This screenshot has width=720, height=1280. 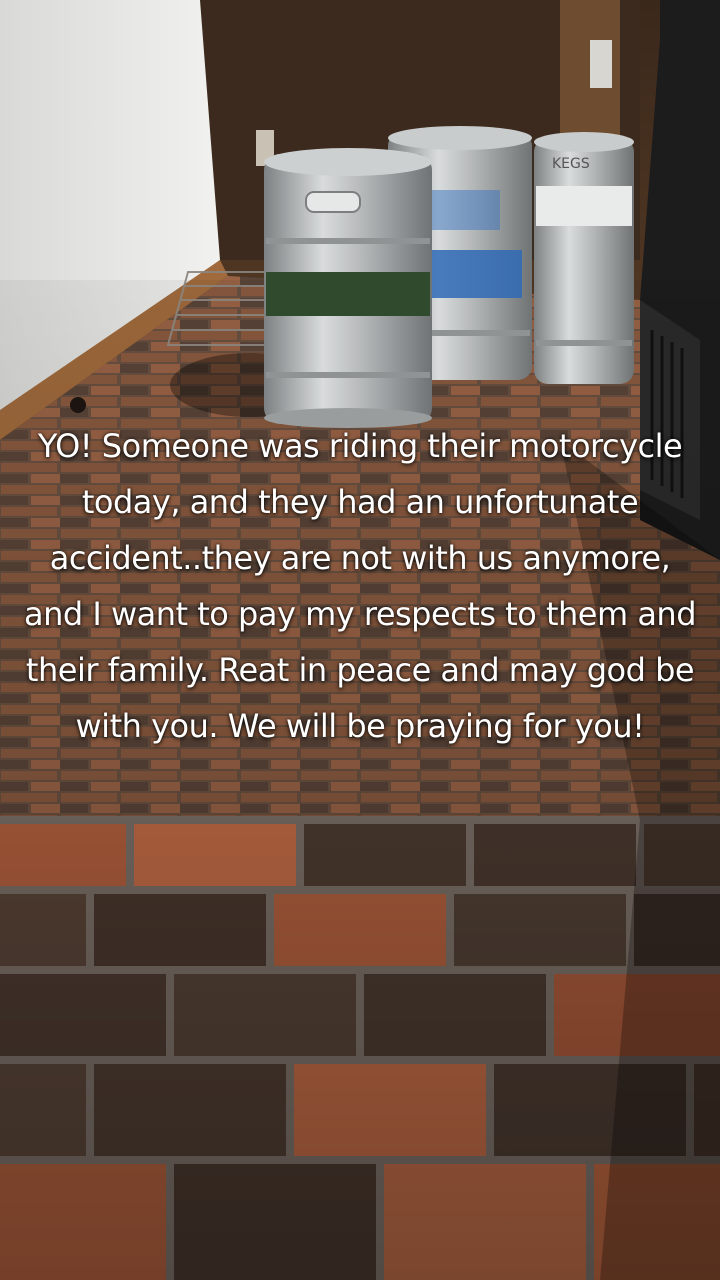 What do you see at coordinates (584, 258) in the screenshot?
I see `keg-right: KEGS` at bounding box center [584, 258].